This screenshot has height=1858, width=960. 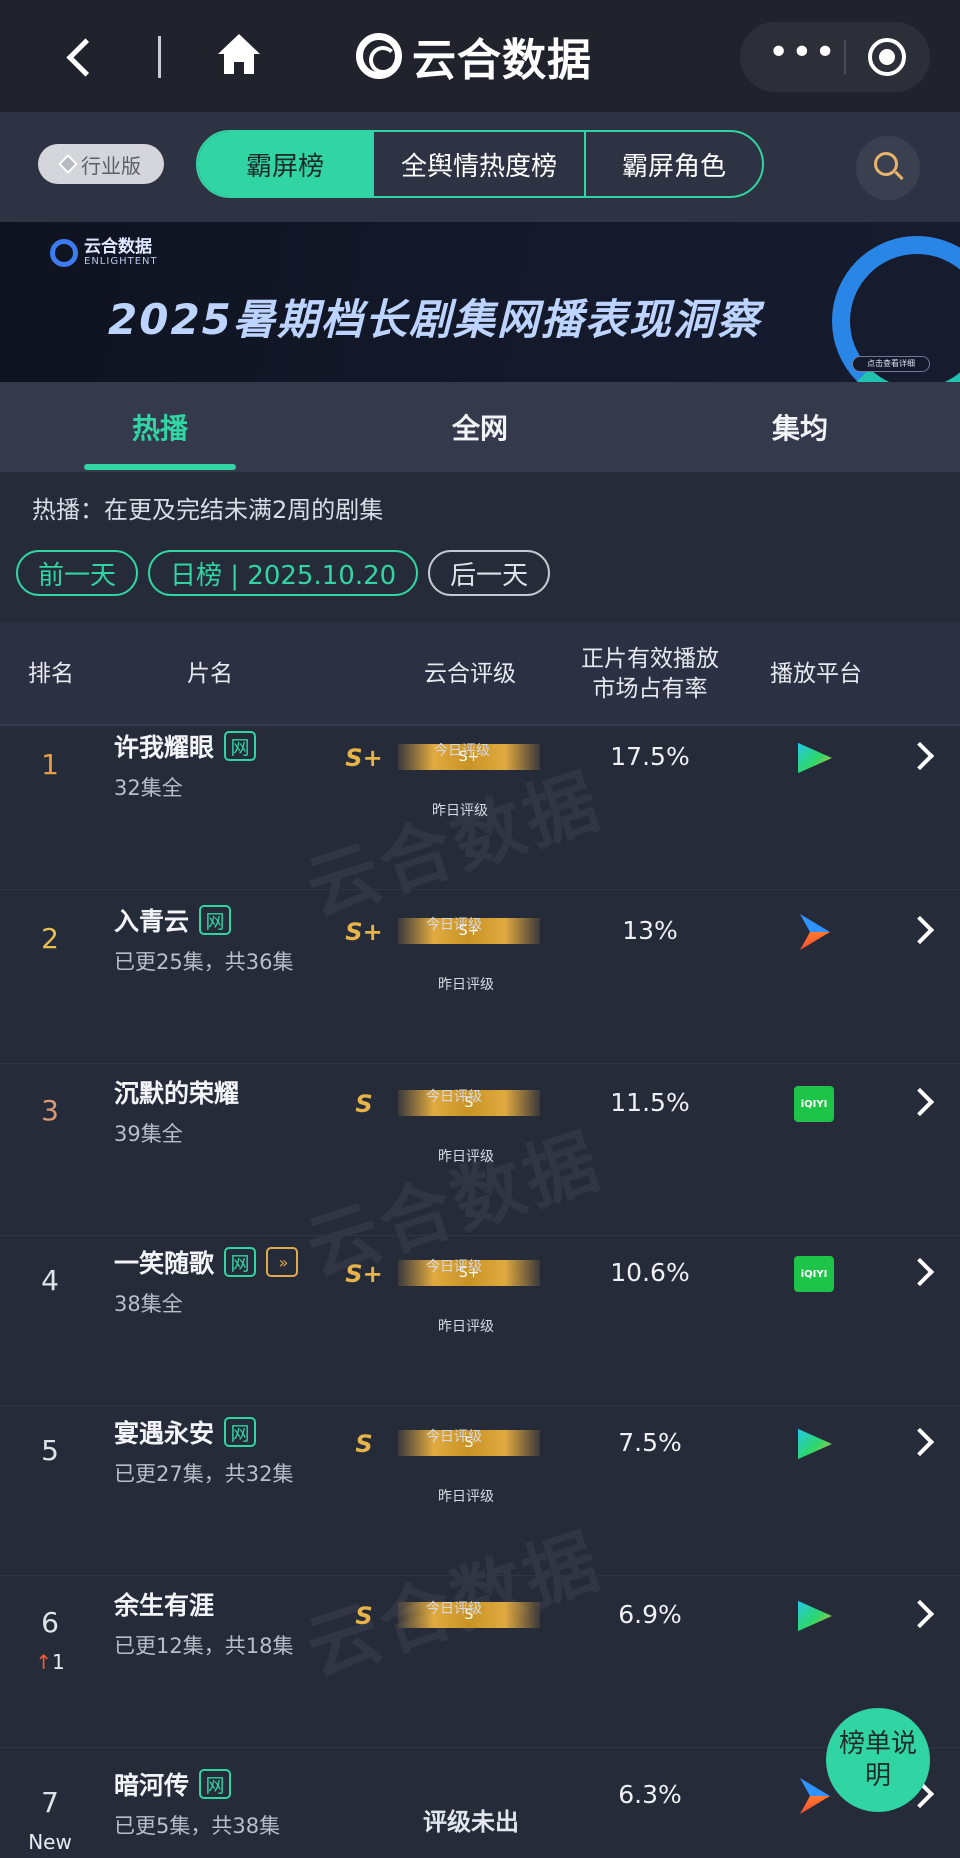 What do you see at coordinates (480, 1663) in the screenshot?
I see `table-row: 6 ↑1 余生有涯 已更12集，共18集 S 今日评级 S 6.9%` at bounding box center [480, 1663].